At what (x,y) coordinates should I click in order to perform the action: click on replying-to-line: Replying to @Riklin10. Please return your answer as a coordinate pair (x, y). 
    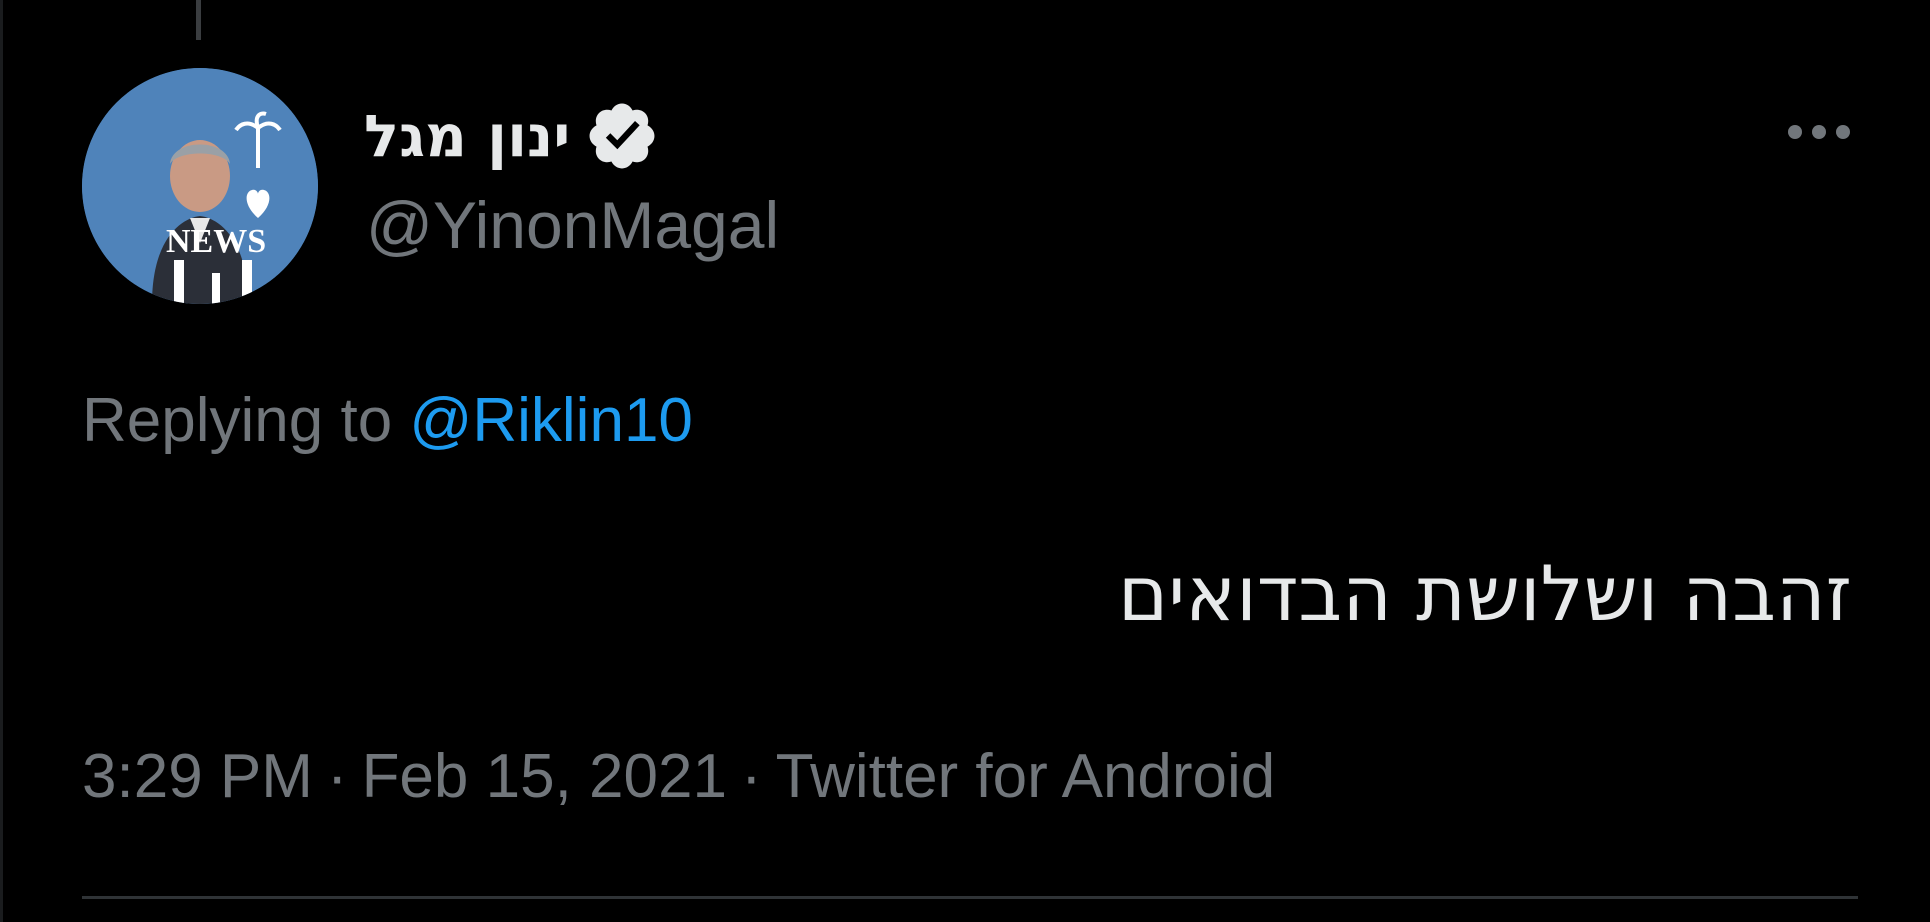
    Looking at the image, I should click on (387, 421).